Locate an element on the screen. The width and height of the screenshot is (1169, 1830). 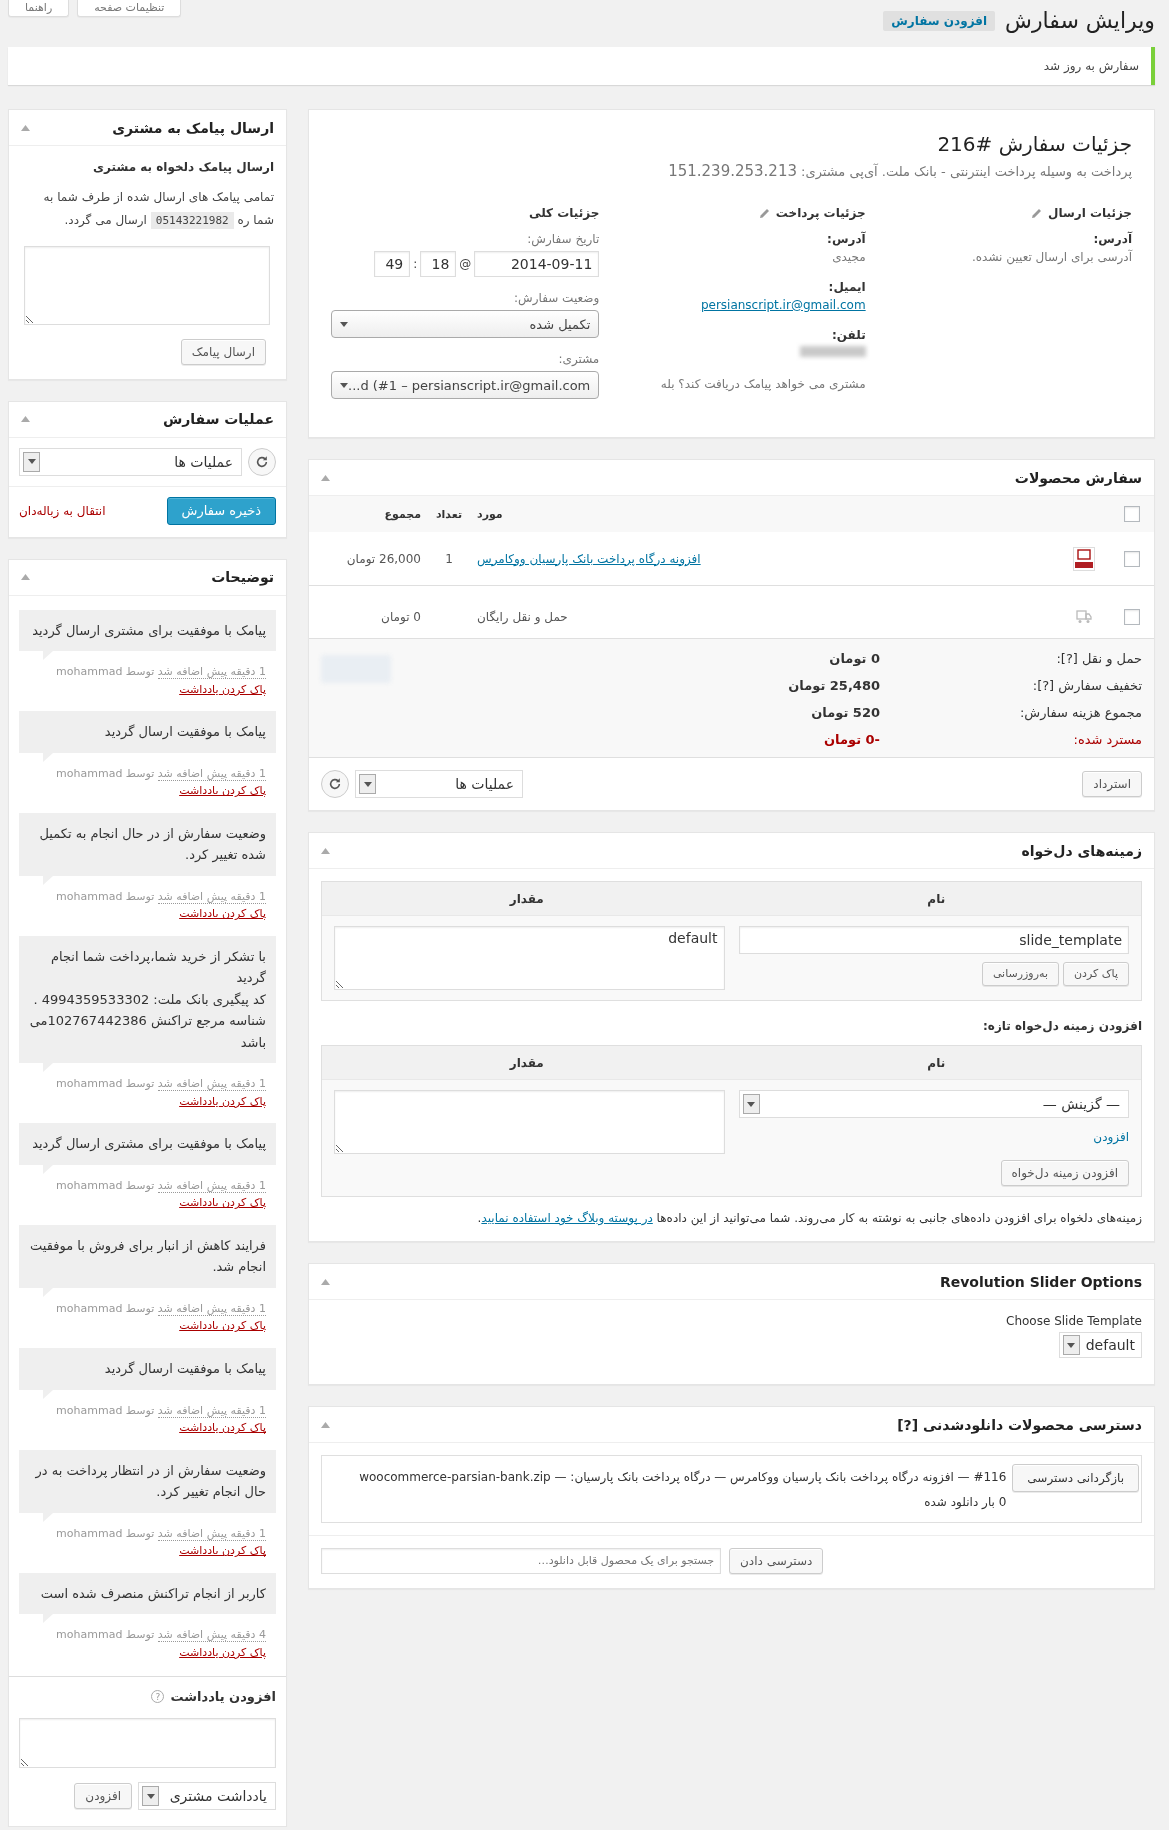
note-text: وضعیت سفارش از در انتظار پرداخت به در حال انجام تغییر کرد. is located at coordinates (147, 1485).